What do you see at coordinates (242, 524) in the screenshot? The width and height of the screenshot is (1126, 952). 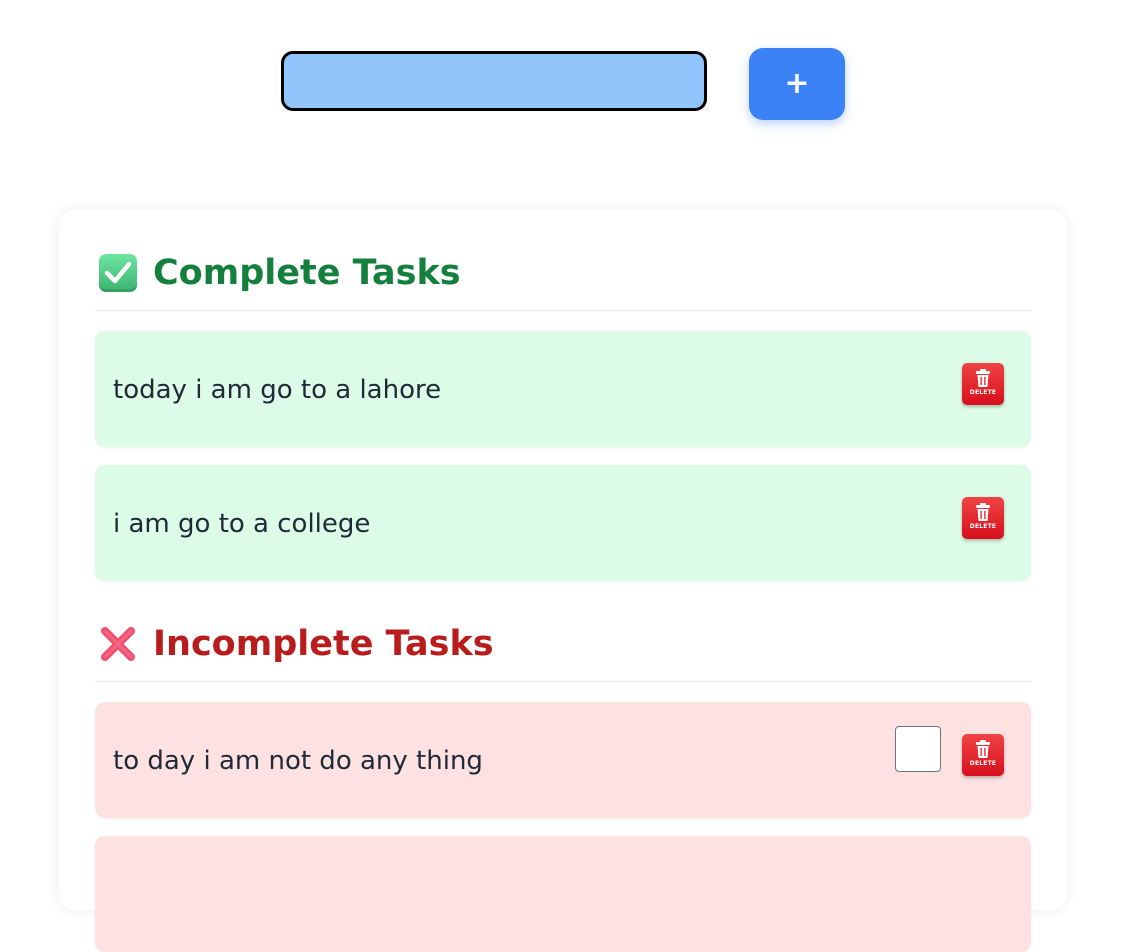 I see `task-text: i am go to a college` at bounding box center [242, 524].